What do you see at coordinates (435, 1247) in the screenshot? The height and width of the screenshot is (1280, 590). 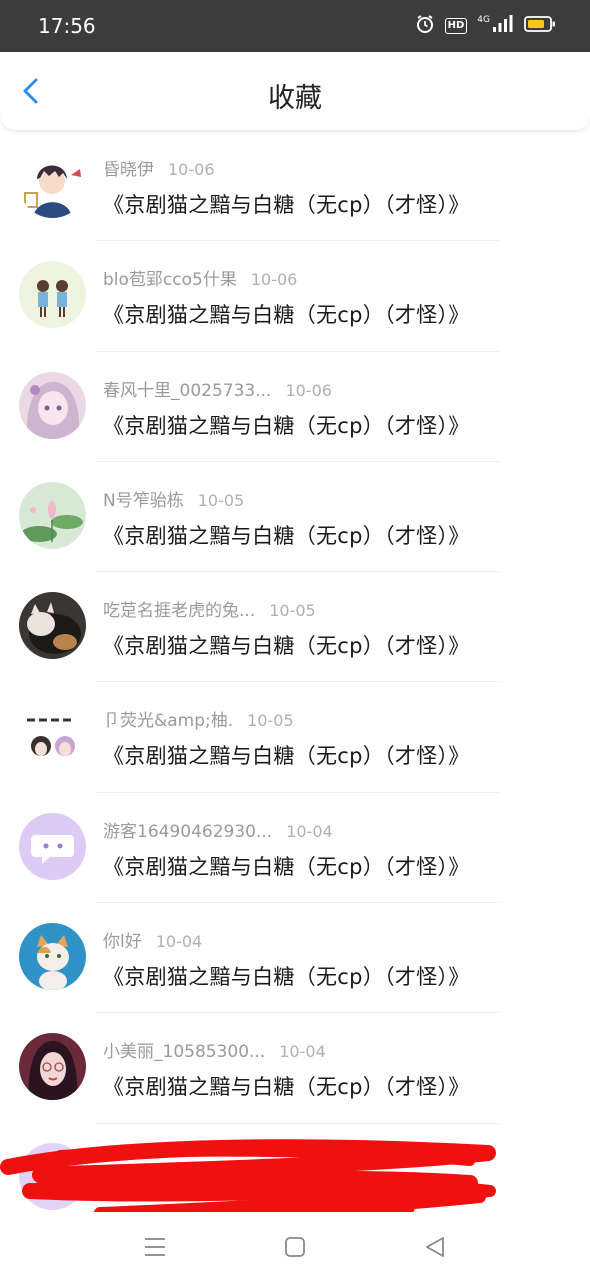 I see `back-triangle-icon` at bounding box center [435, 1247].